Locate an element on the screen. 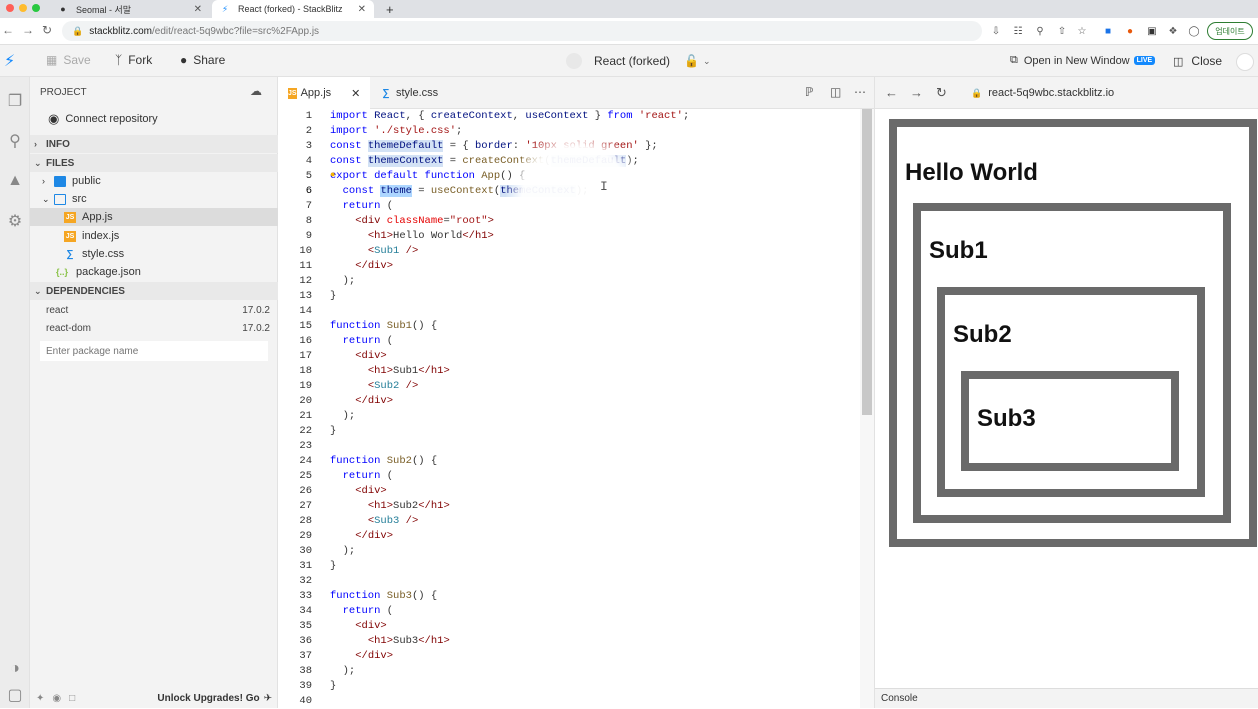 Image resolution: width=1258 pixels, height=709 pixels. extension-icon: ▣ is located at coordinates (1152, 31).